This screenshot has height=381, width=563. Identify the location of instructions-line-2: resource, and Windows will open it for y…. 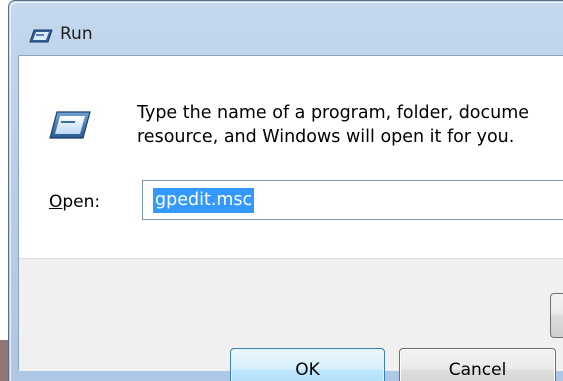
(326, 137).